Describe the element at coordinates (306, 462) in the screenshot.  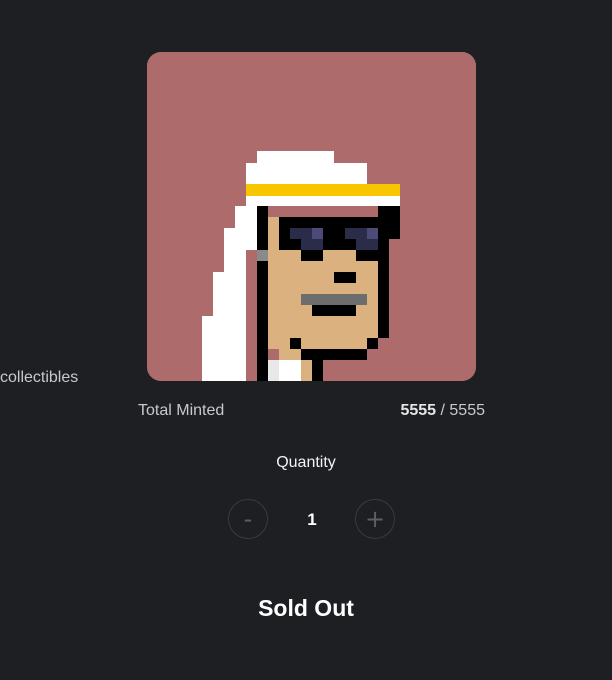
I see `quantity-label: Quantity` at that location.